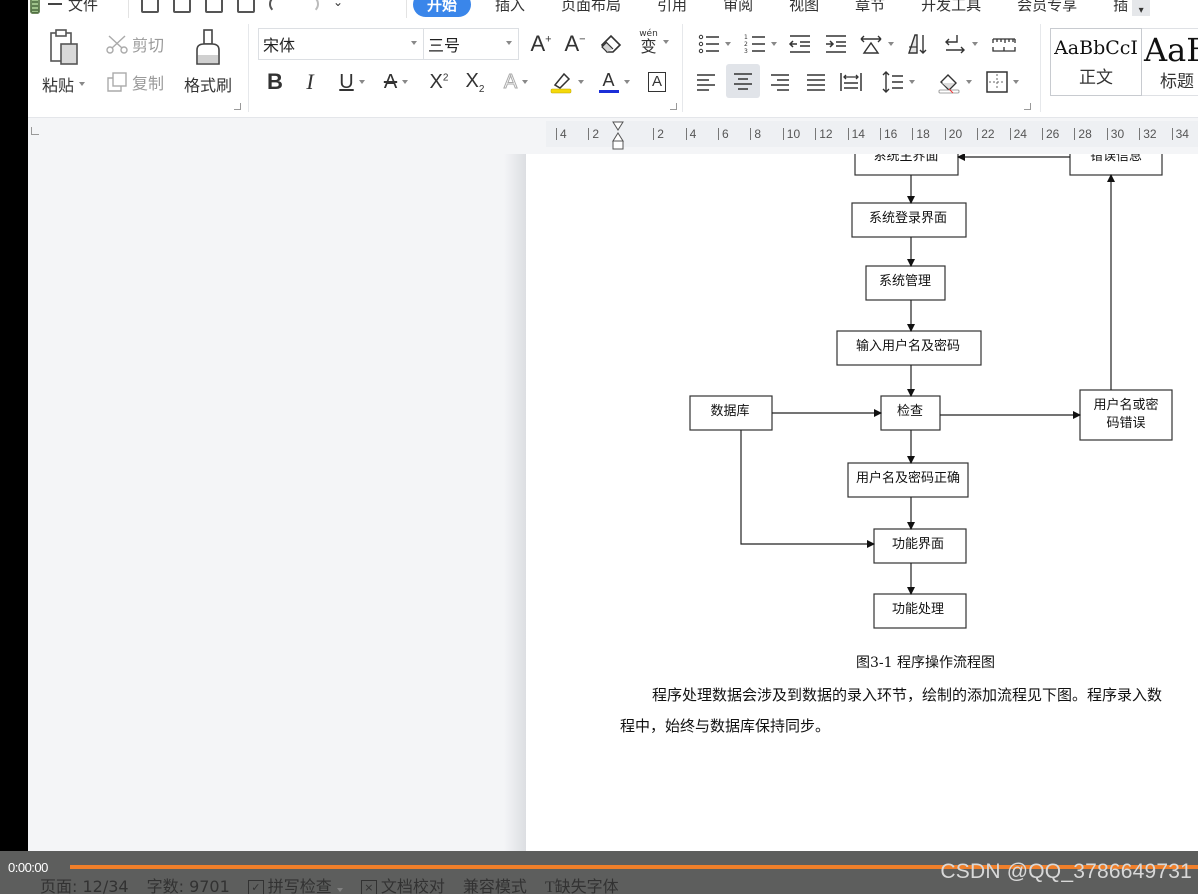 The height and width of the screenshot is (894, 1198). What do you see at coordinates (246, 6) in the screenshot?
I see `print-preview-icon` at bounding box center [246, 6].